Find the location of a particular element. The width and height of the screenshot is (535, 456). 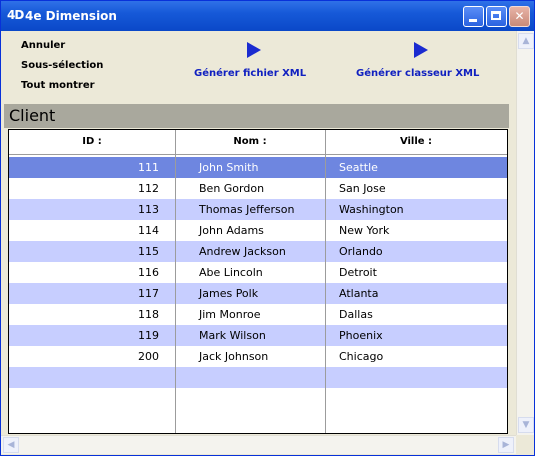

cell-id: 114 is located at coordinates (148, 230).